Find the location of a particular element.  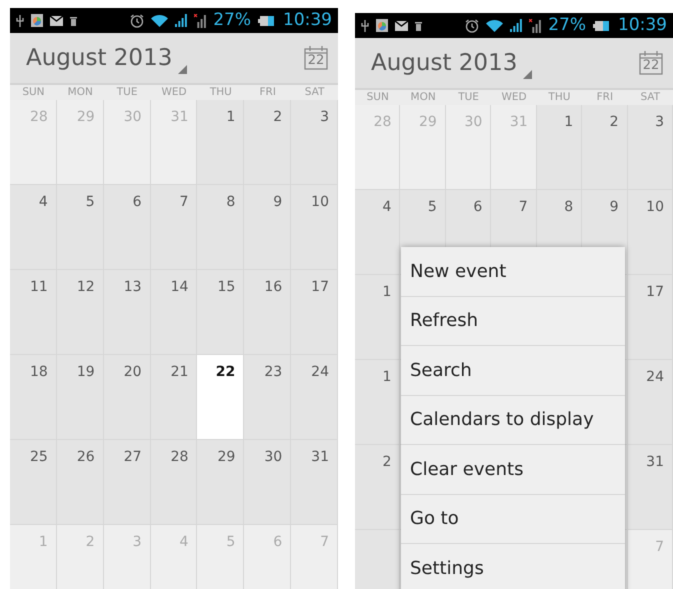

day-cell: 7 is located at coordinates (174, 227).